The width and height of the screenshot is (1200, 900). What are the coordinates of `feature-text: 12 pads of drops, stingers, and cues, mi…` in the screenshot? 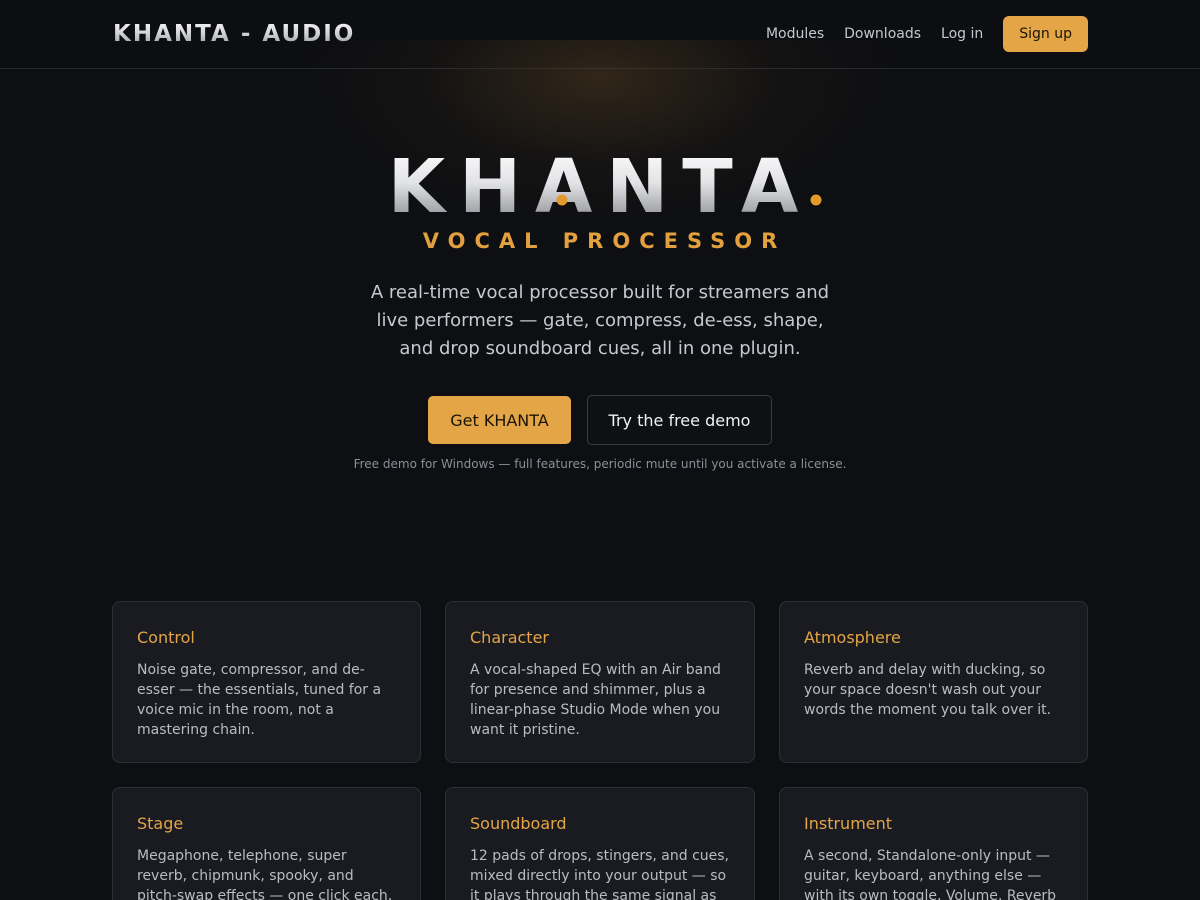 It's located at (599, 874).